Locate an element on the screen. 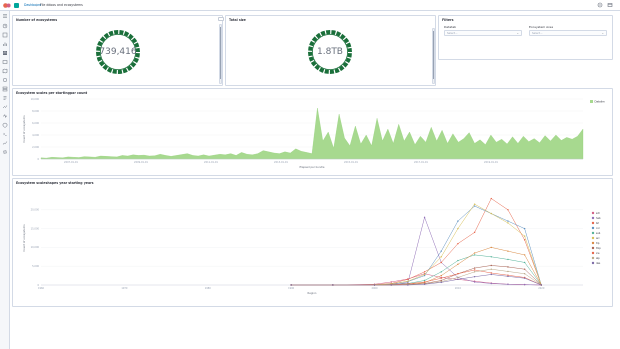  share-icon is located at coordinates (610, 5).